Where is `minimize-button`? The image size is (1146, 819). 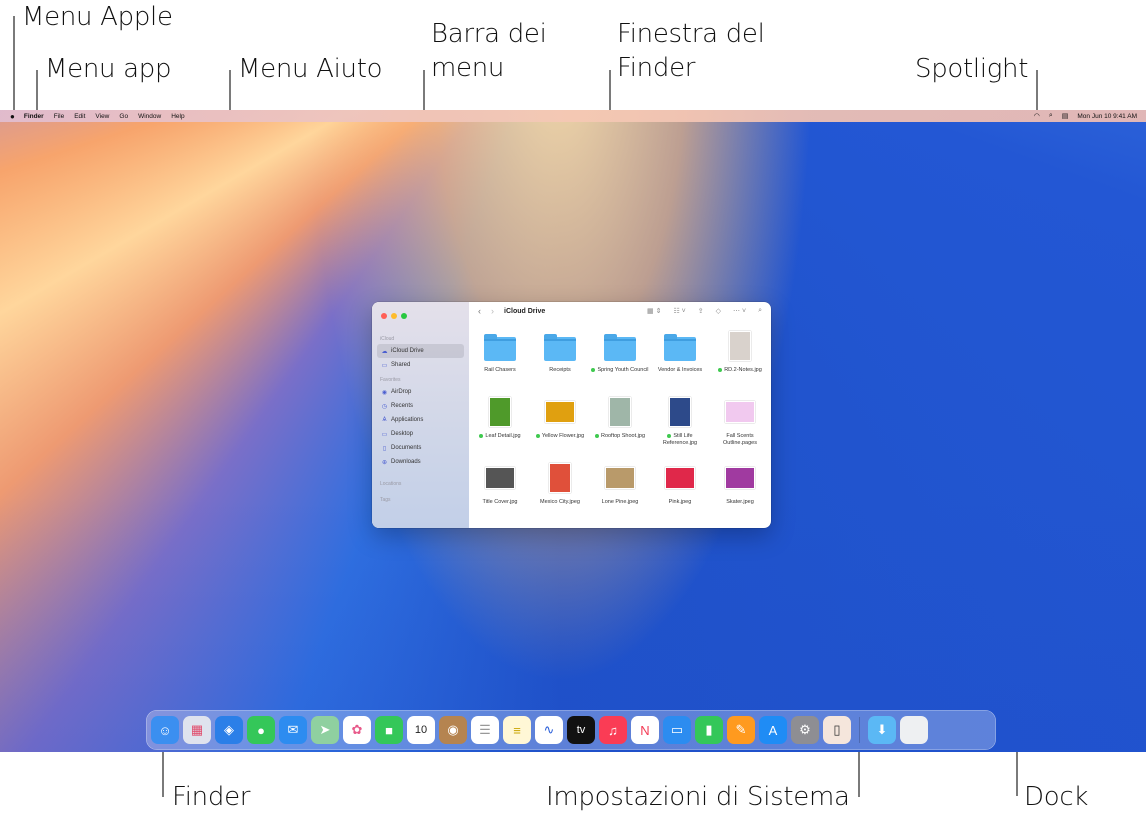 minimize-button is located at coordinates (394, 316).